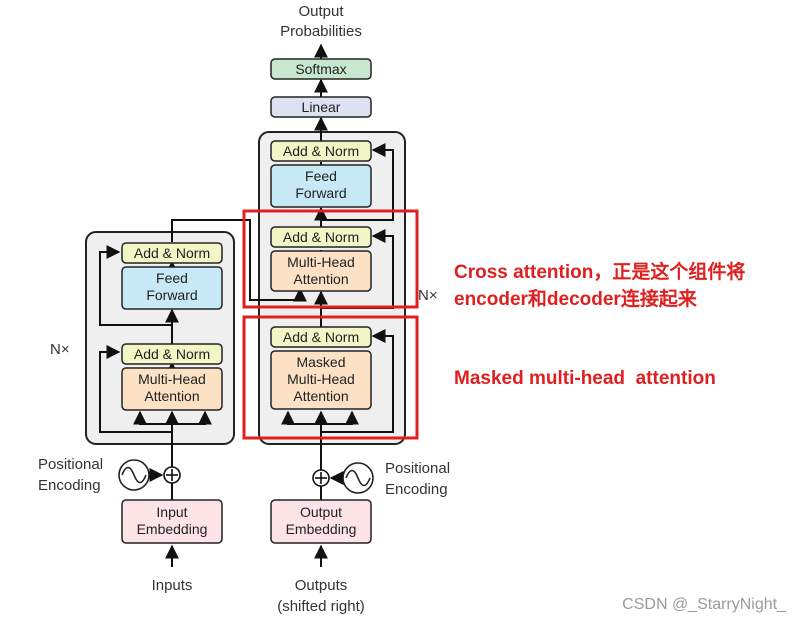  Describe the element at coordinates (320, 362) in the screenshot. I see `svg-text: Masked` at that location.